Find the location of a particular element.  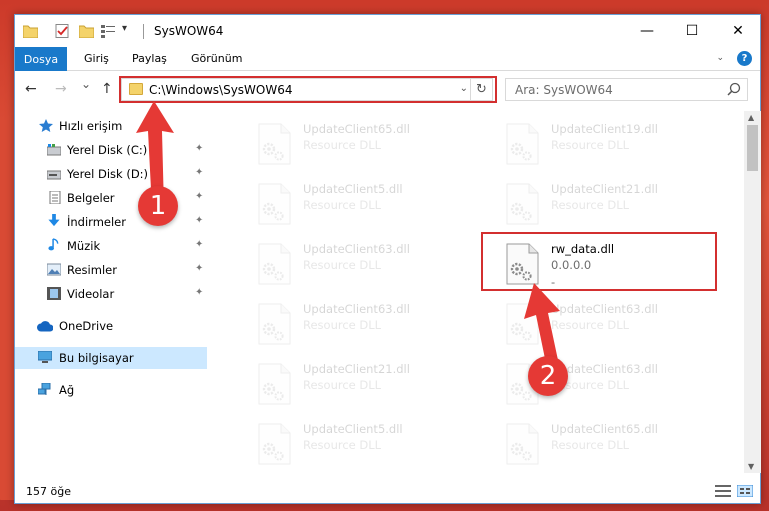

sidebar-item-label: Müzik is located at coordinates (84, 246).